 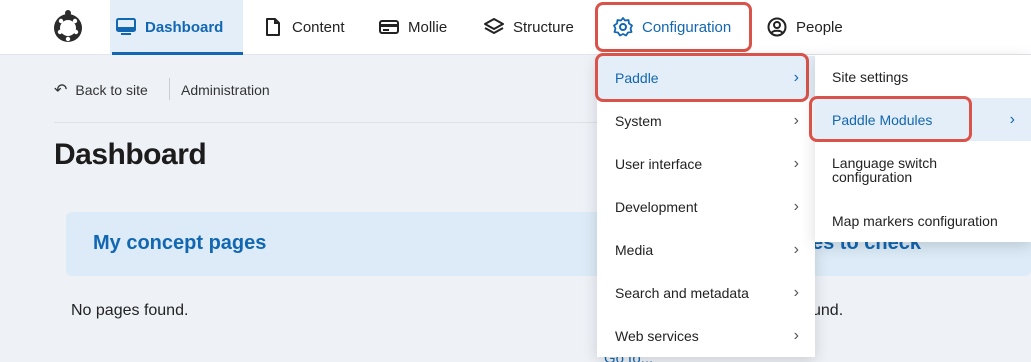 I want to click on nav-mollie: Mollie, so click(x=412, y=27).